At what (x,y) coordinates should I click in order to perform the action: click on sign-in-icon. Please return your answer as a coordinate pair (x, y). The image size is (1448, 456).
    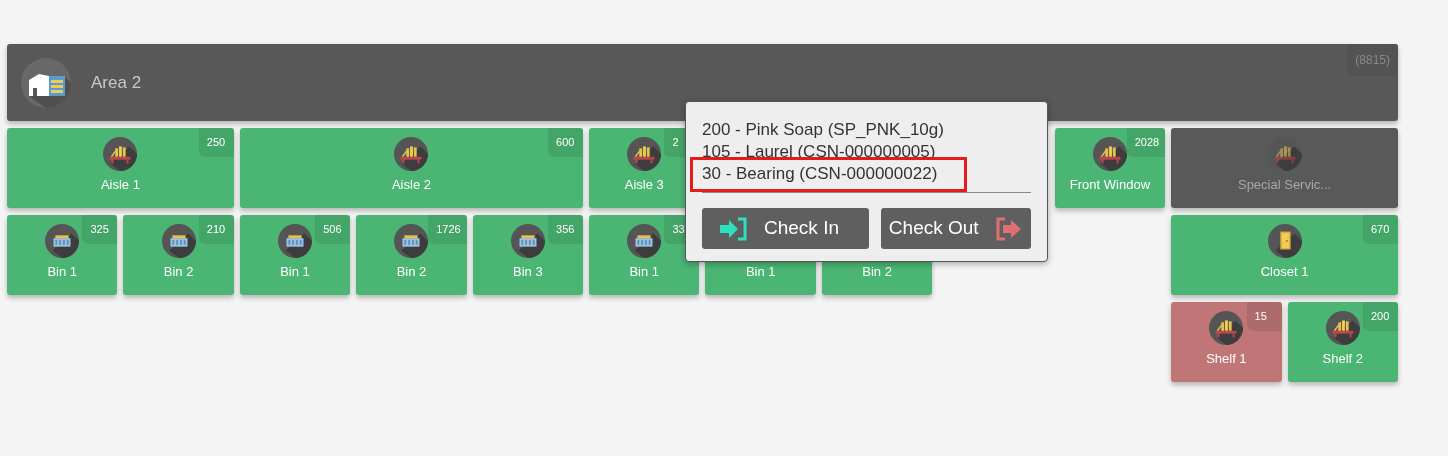
    Looking at the image, I should click on (733, 228).